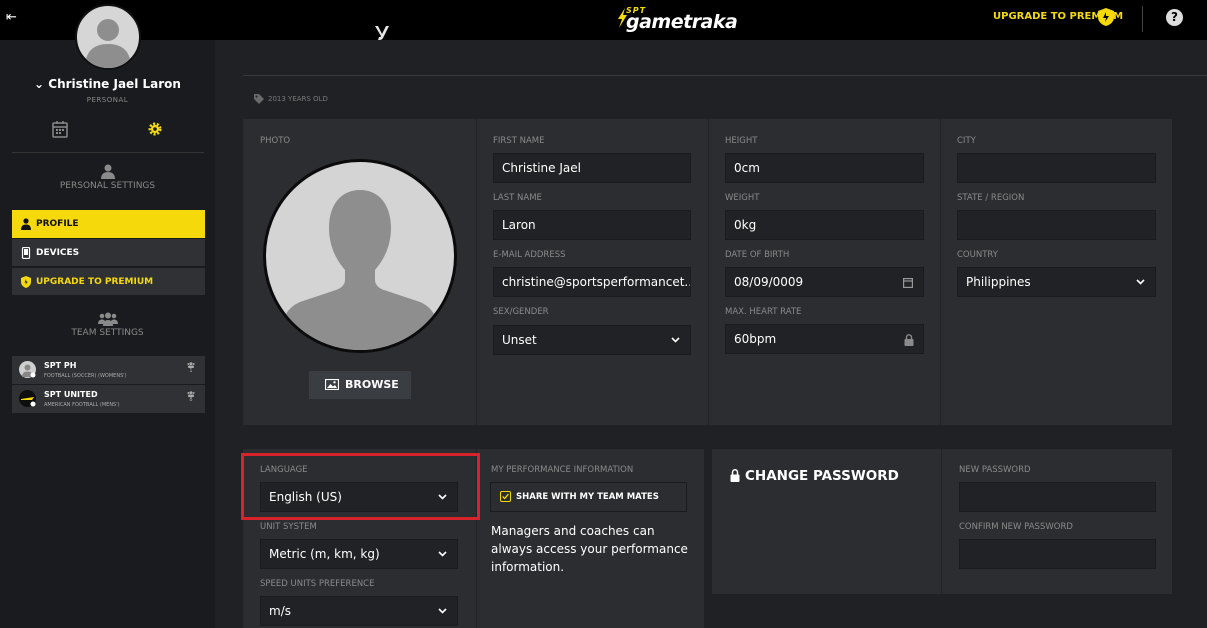  What do you see at coordinates (317, 584) in the screenshot?
I see `speed-units-label: SPEED UNITS PREFERENCE` at bounding box center [317, 584].